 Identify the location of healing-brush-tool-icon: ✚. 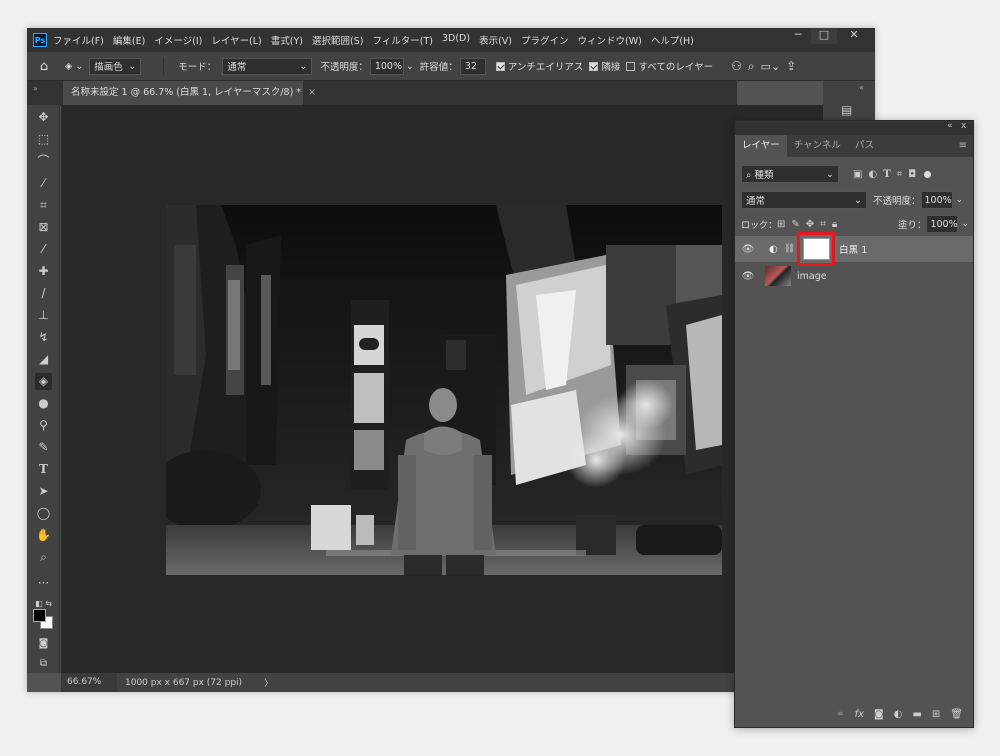
(43, 271).